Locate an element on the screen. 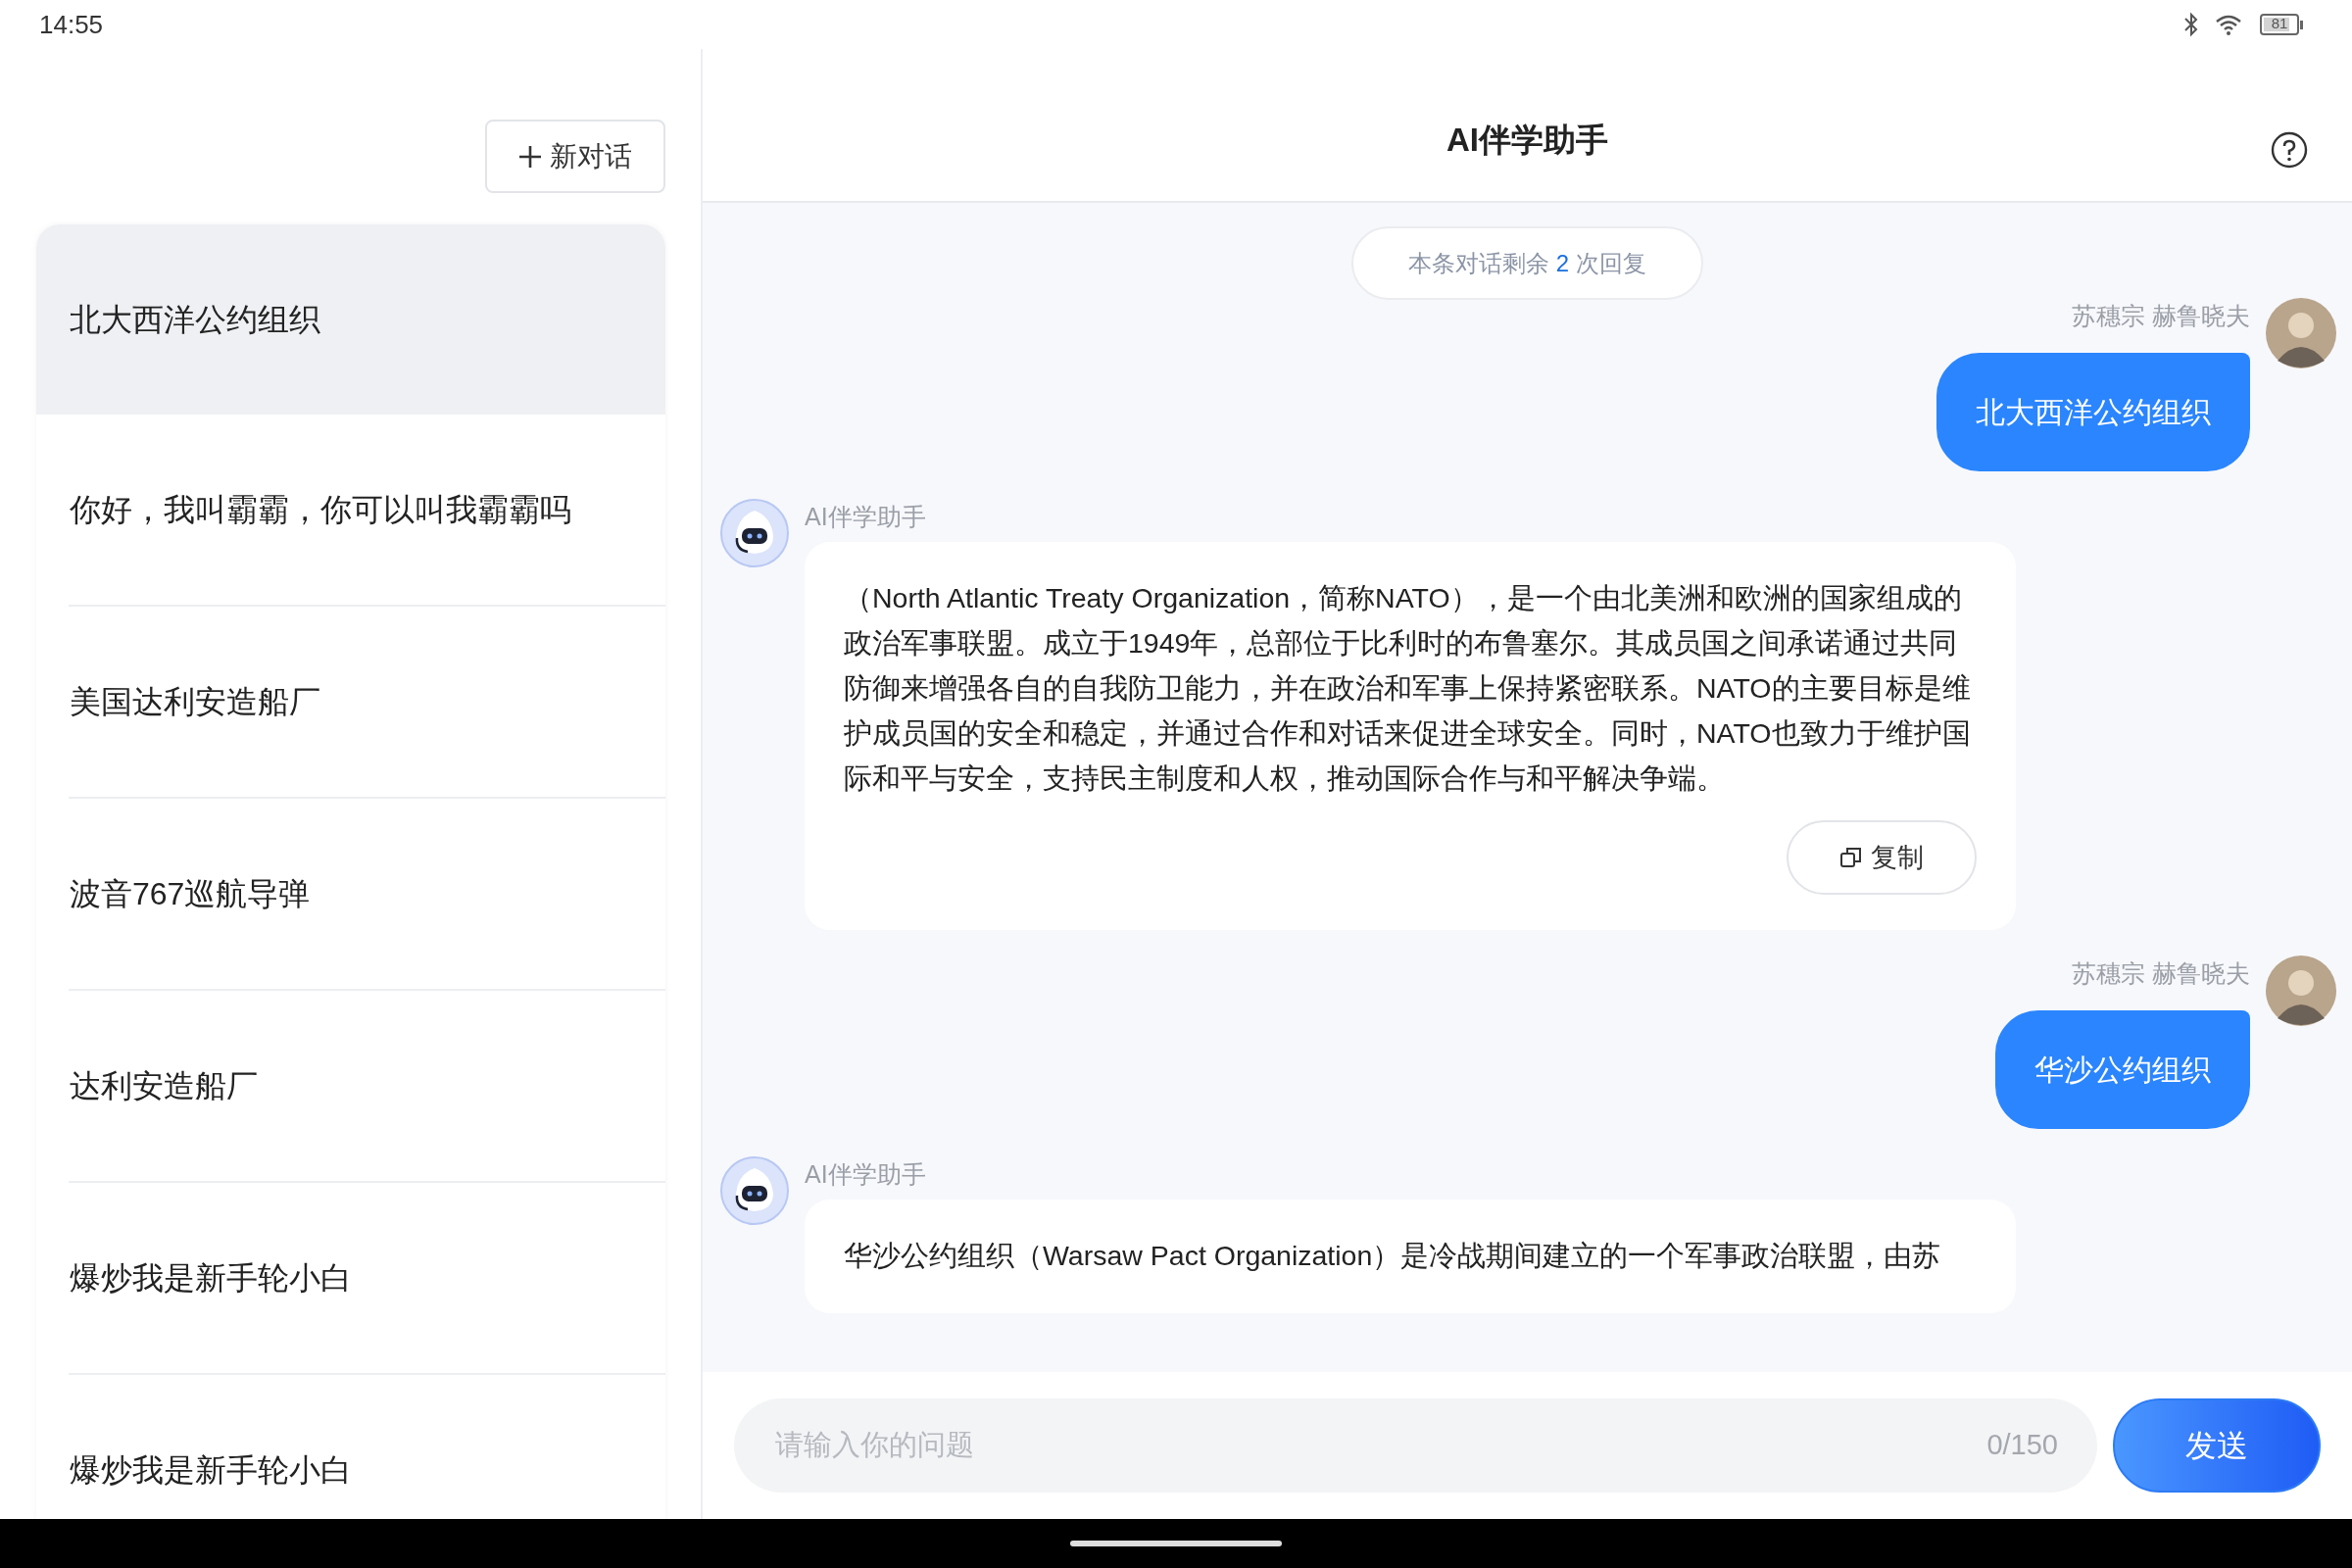  bluetooth-icon is located at coordinates (2191, 24).